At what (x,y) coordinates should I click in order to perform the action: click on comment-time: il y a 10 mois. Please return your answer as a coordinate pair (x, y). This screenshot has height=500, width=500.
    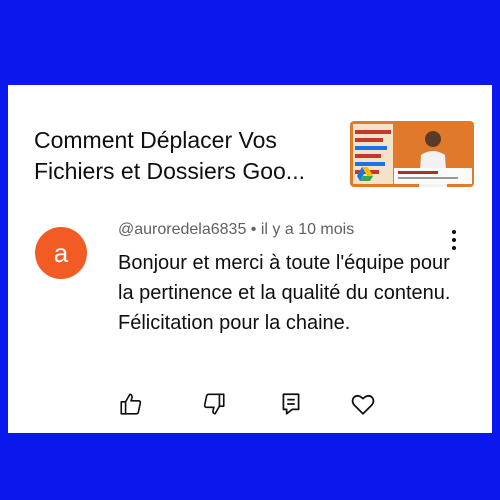
    Looking at the image, I should click on (307, 229).